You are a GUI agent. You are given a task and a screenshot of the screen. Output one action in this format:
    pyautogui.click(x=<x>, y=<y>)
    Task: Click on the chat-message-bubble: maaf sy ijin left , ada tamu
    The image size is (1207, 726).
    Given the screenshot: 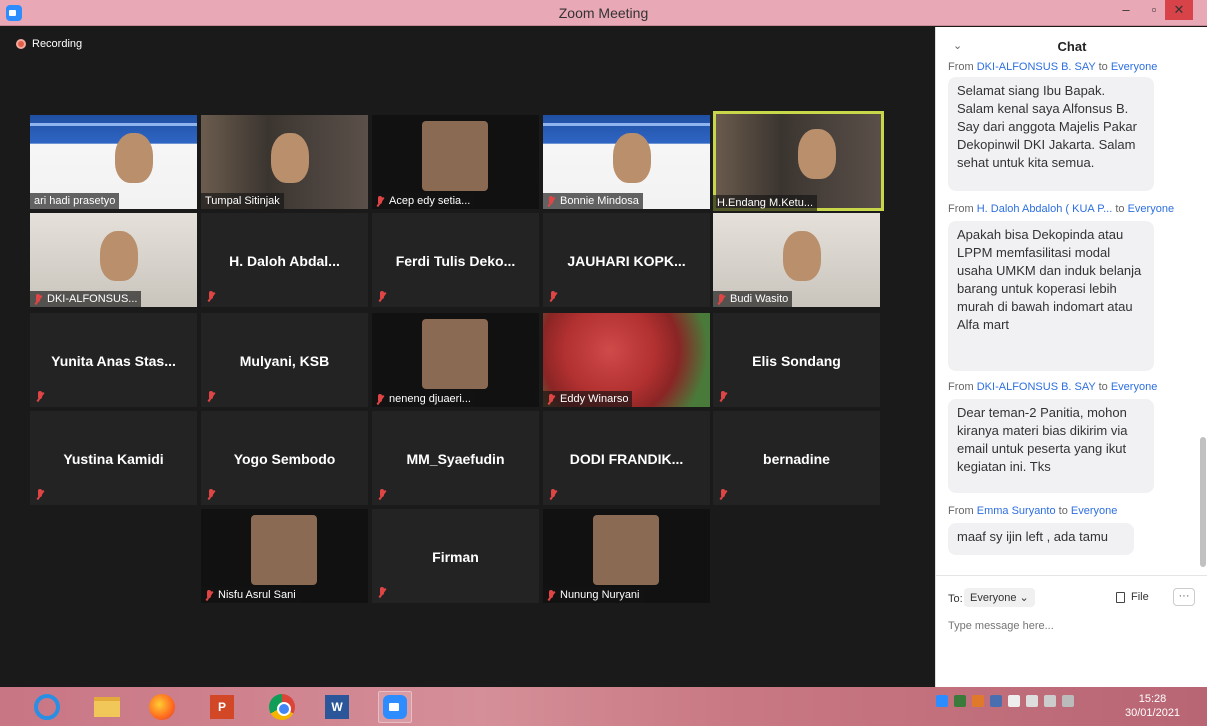 What is the action you would take?
    pyautogui.click(x=1041, y=539)
    